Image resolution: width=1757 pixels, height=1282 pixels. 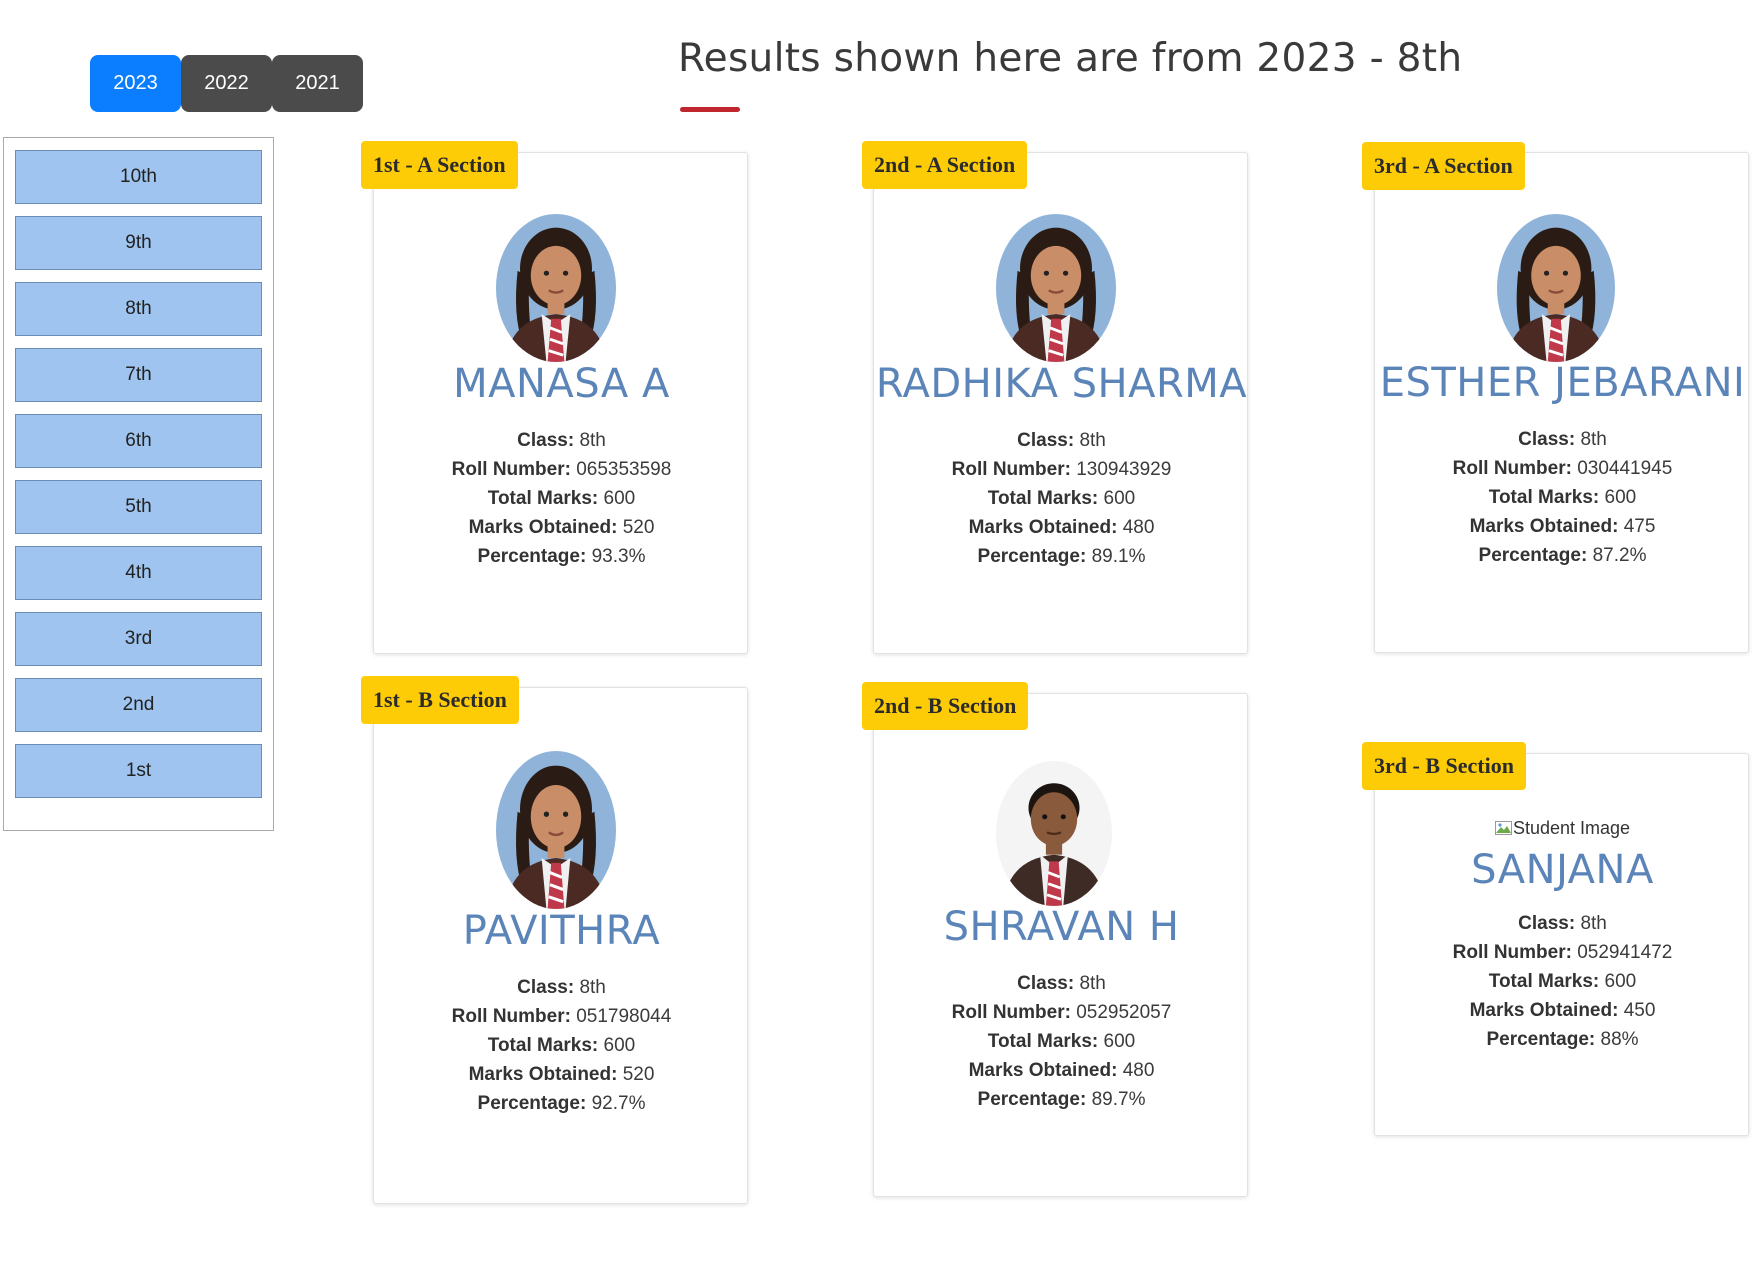 What do you see at coordinates (138, 309) in the screenshot?
I see `class-button-8th: 8th` at bounding box center [138, 309].